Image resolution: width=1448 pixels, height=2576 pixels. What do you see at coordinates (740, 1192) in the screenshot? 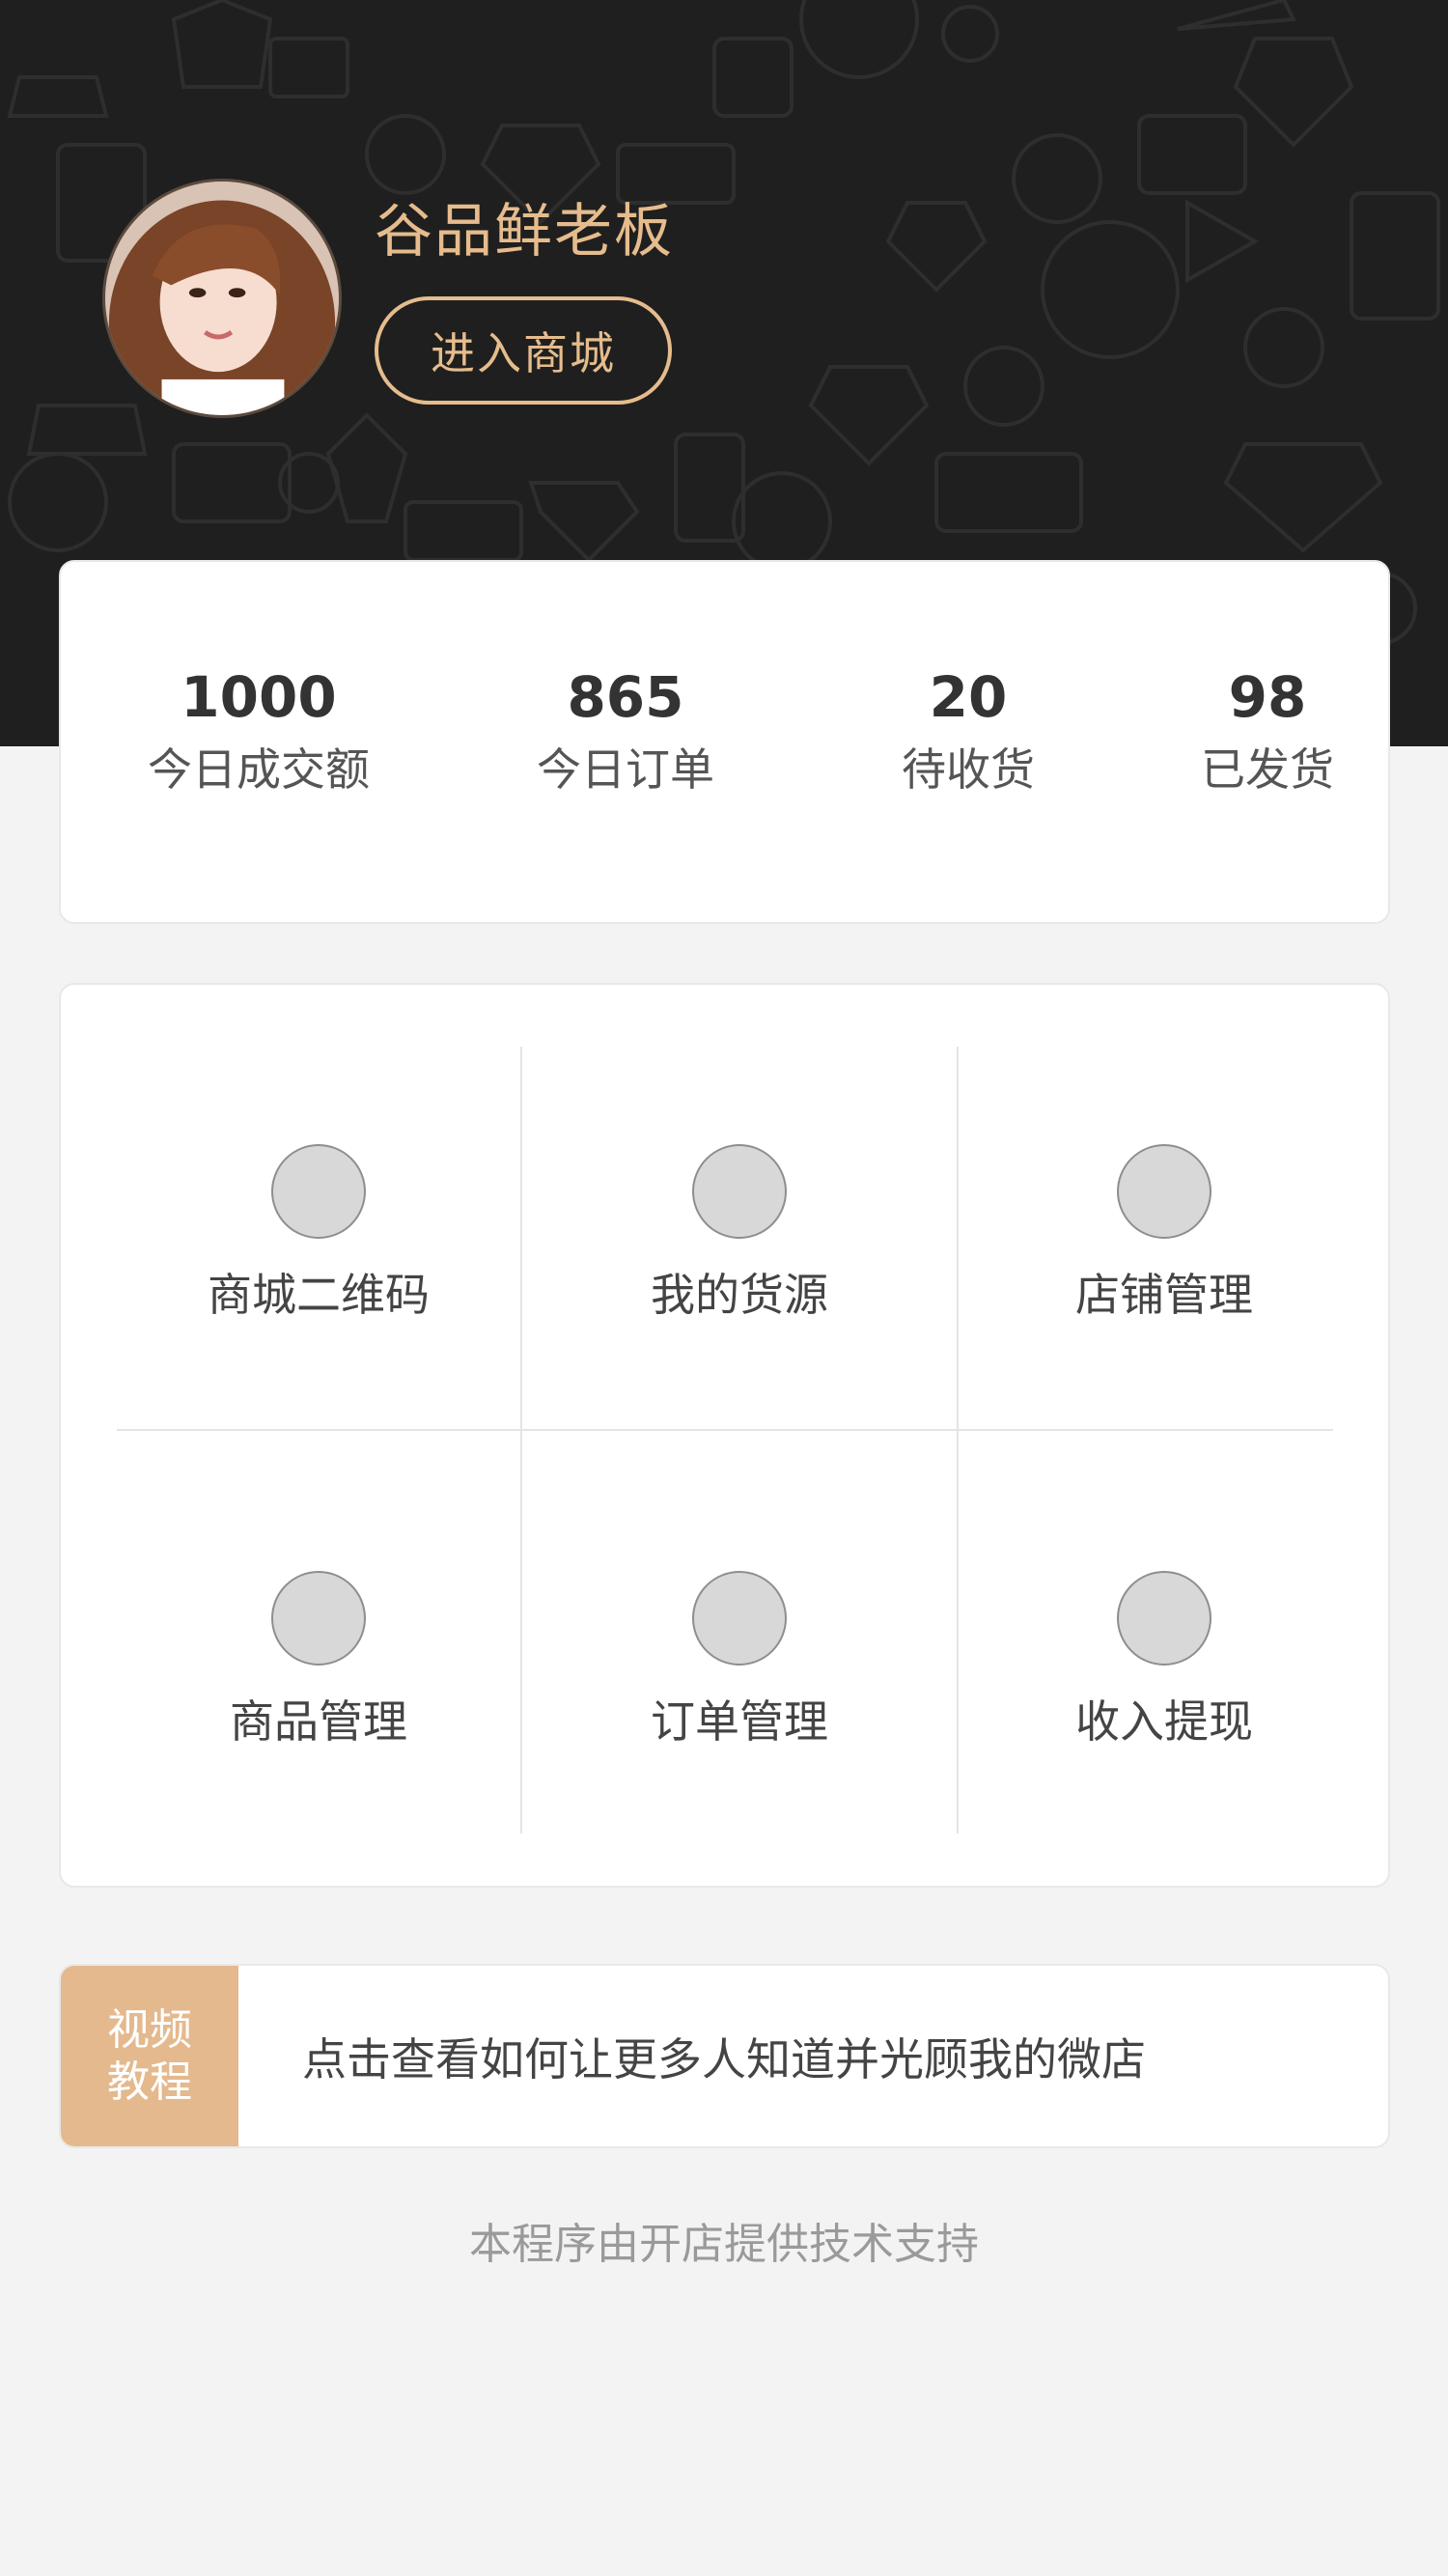
I see `supply-icon` at bounding box center [740, 1192].